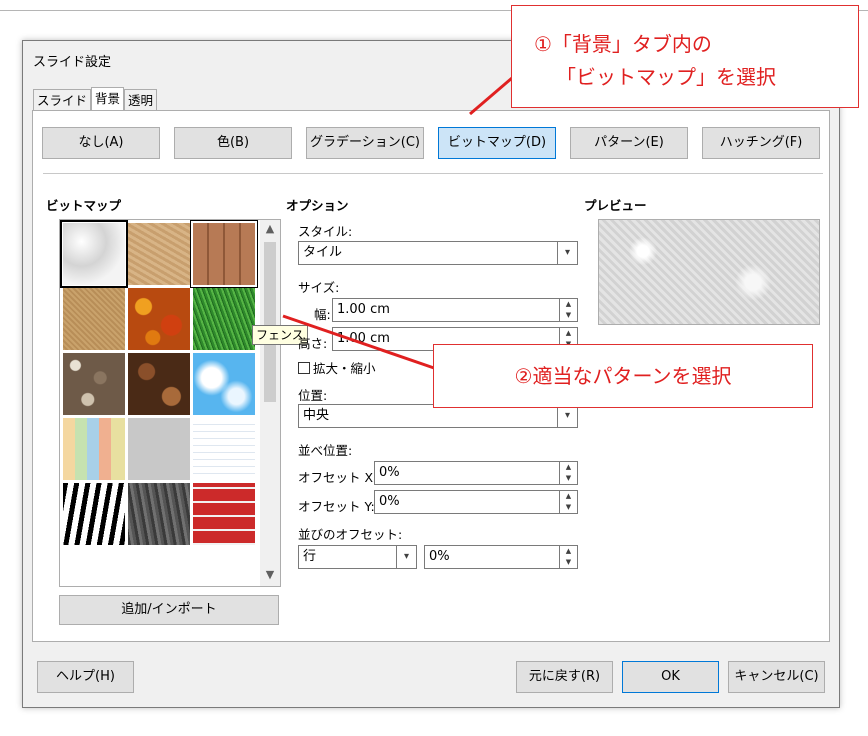  What do you see at coordinates (94, 449) in the screenshot?
I see `bitmap-tile-color-stripes` at bounding box center [94, 449].